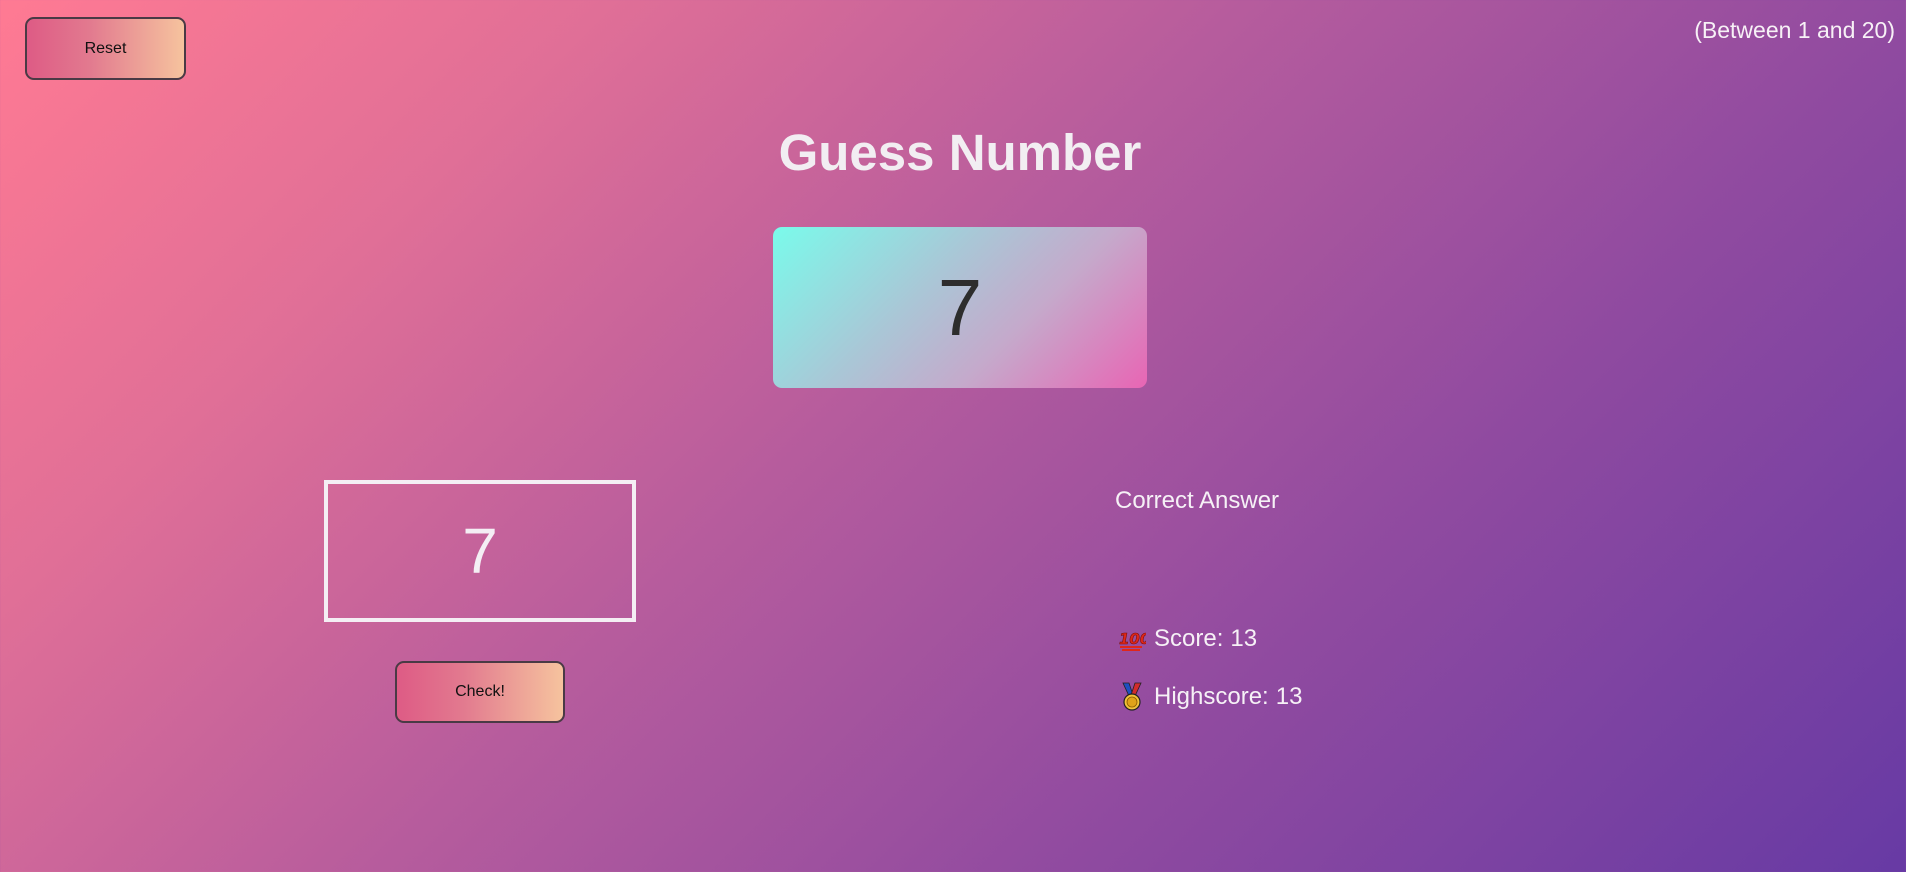  I want to click on score-label: Score:, so click(1189, 638).